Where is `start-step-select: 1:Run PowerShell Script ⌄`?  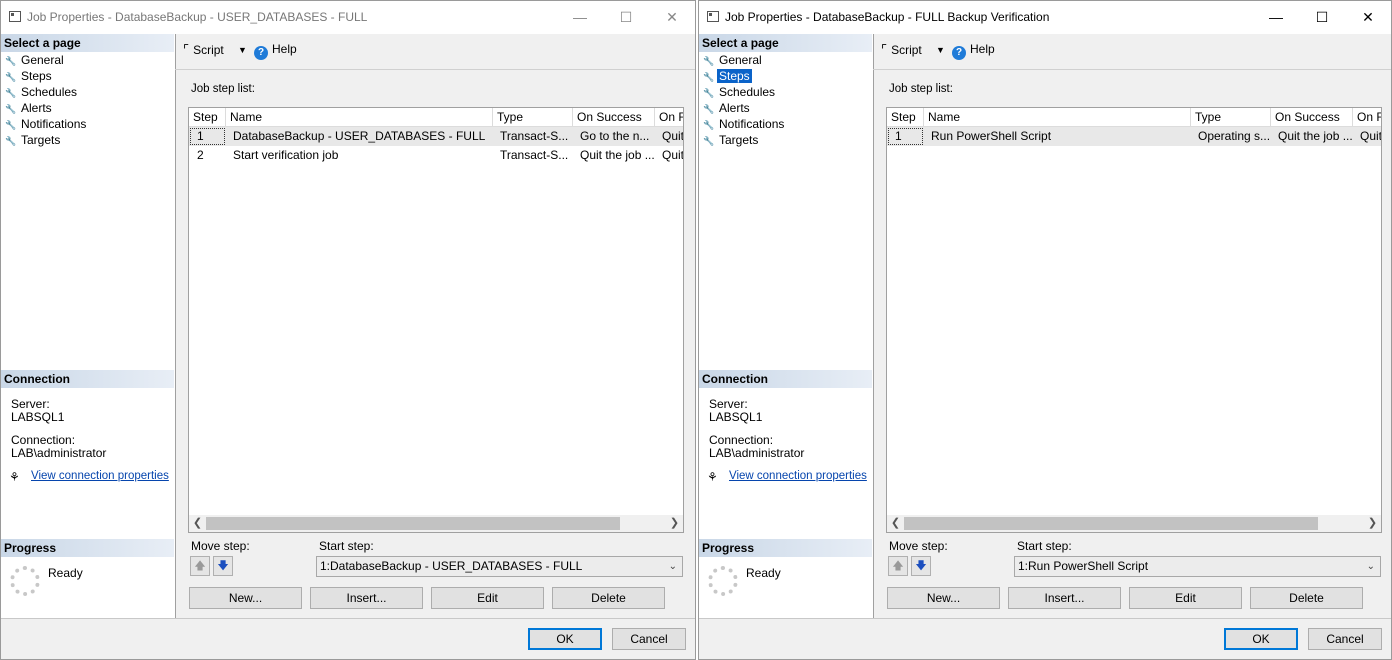
start-step-select: 1:Run PowerShell Script ⌄ is located at coordinates (1197, 566).